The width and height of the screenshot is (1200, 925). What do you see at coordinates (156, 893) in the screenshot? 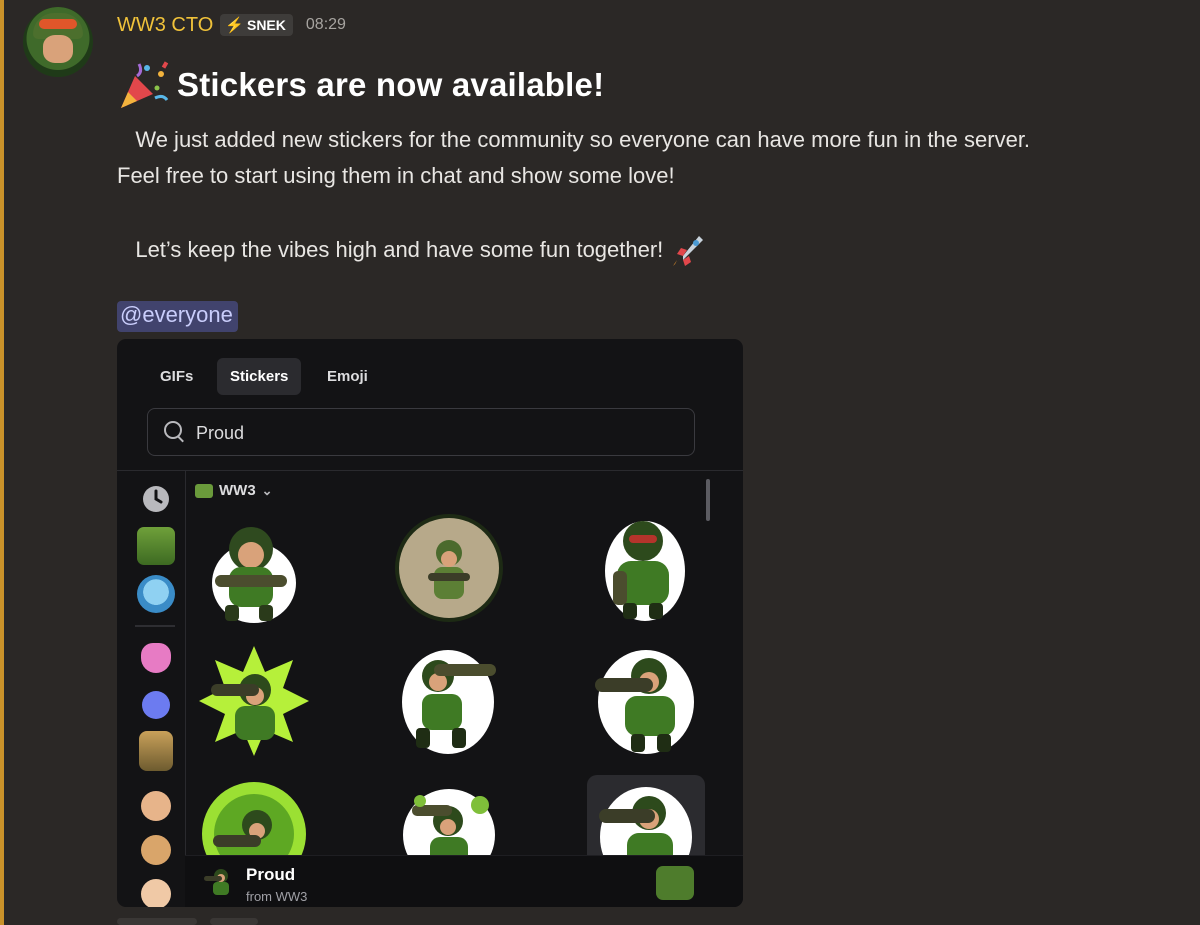
I see `cat-pack-icon` at bounding box center [156, 893].